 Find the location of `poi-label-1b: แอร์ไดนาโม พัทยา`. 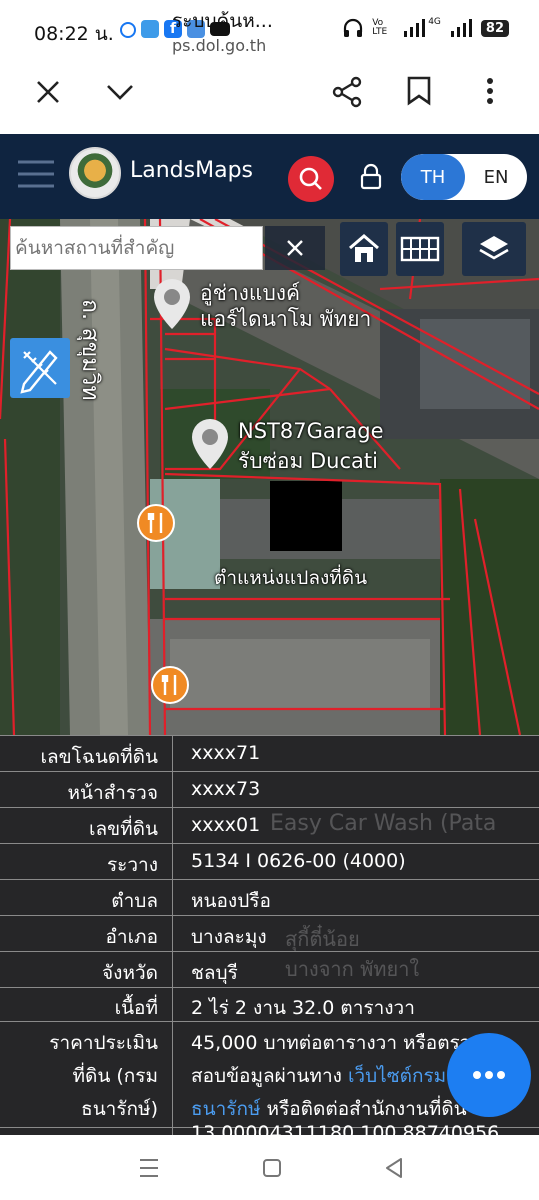

poi-label-1b: แอร์ไดนาโม พัทยา is located at coordinates (286, 319).